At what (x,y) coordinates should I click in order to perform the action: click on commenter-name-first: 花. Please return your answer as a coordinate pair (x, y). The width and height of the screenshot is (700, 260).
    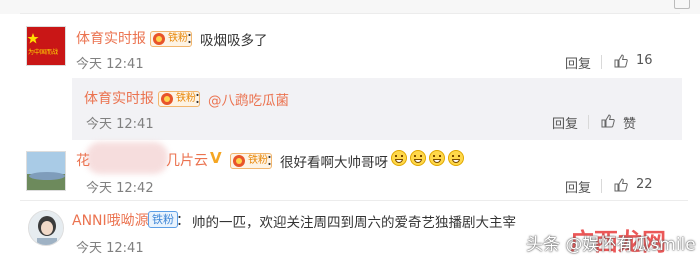
    Looking at the image, I should click on (83, 160).